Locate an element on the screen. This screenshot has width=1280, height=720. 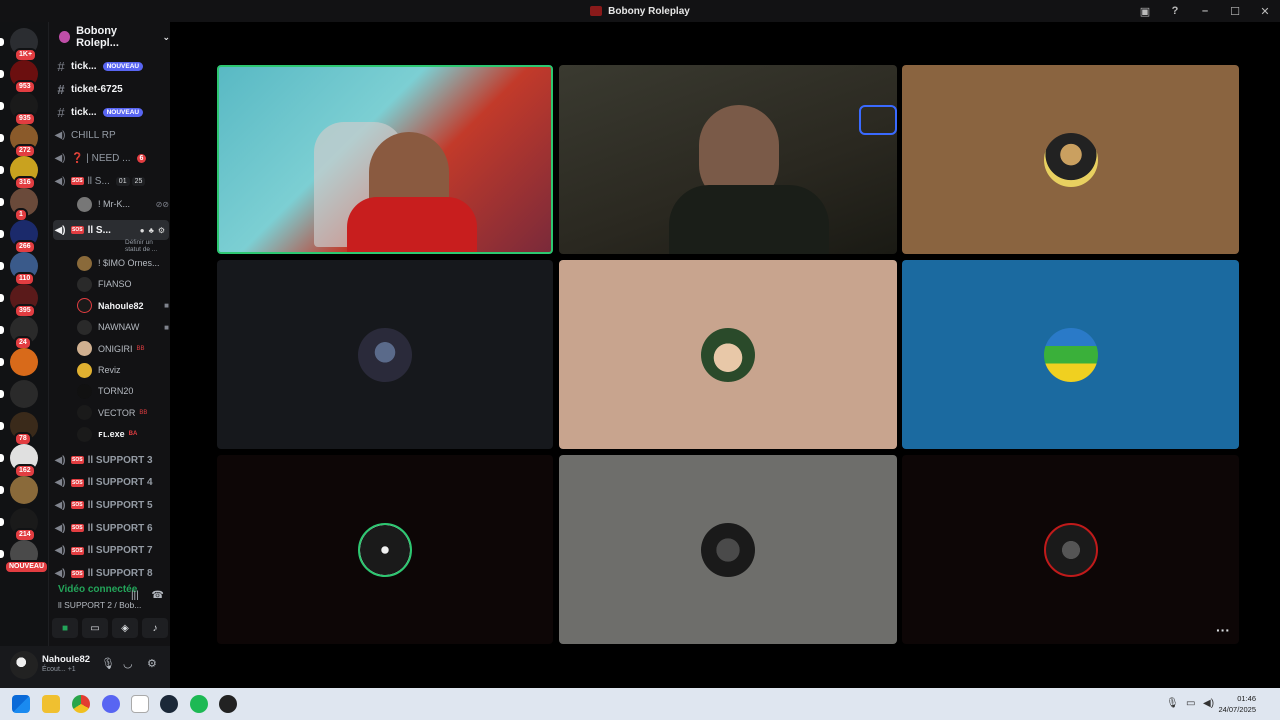
channel-support-1: ◀) SOS ll S... 01 25 is located at coordinates (111, 181).